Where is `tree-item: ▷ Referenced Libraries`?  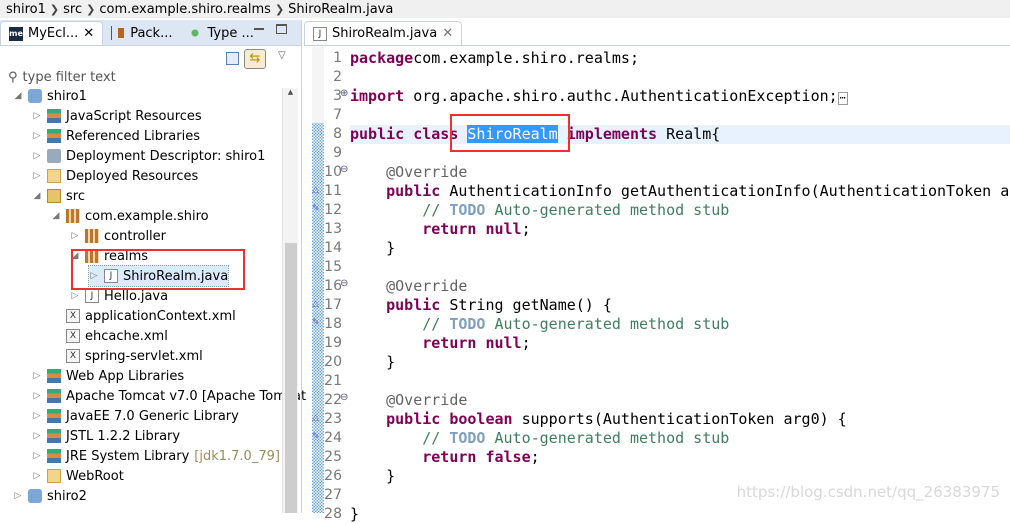 tree-item: ▷ Referenced Libraries is located at coordinates (116, 136).